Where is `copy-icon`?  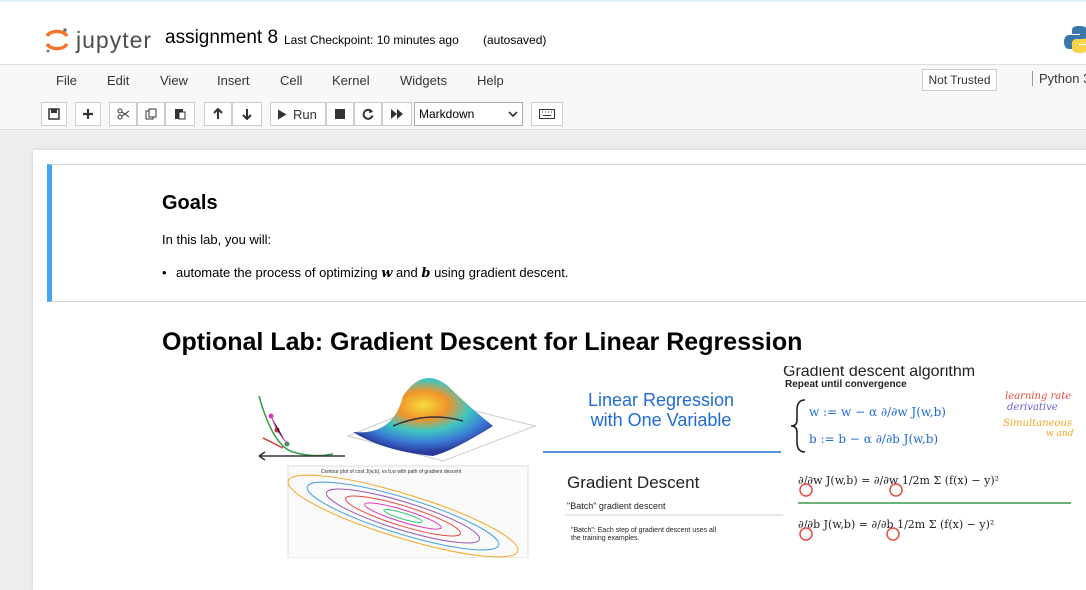 copy-icon is located at coordinates (151, 114).